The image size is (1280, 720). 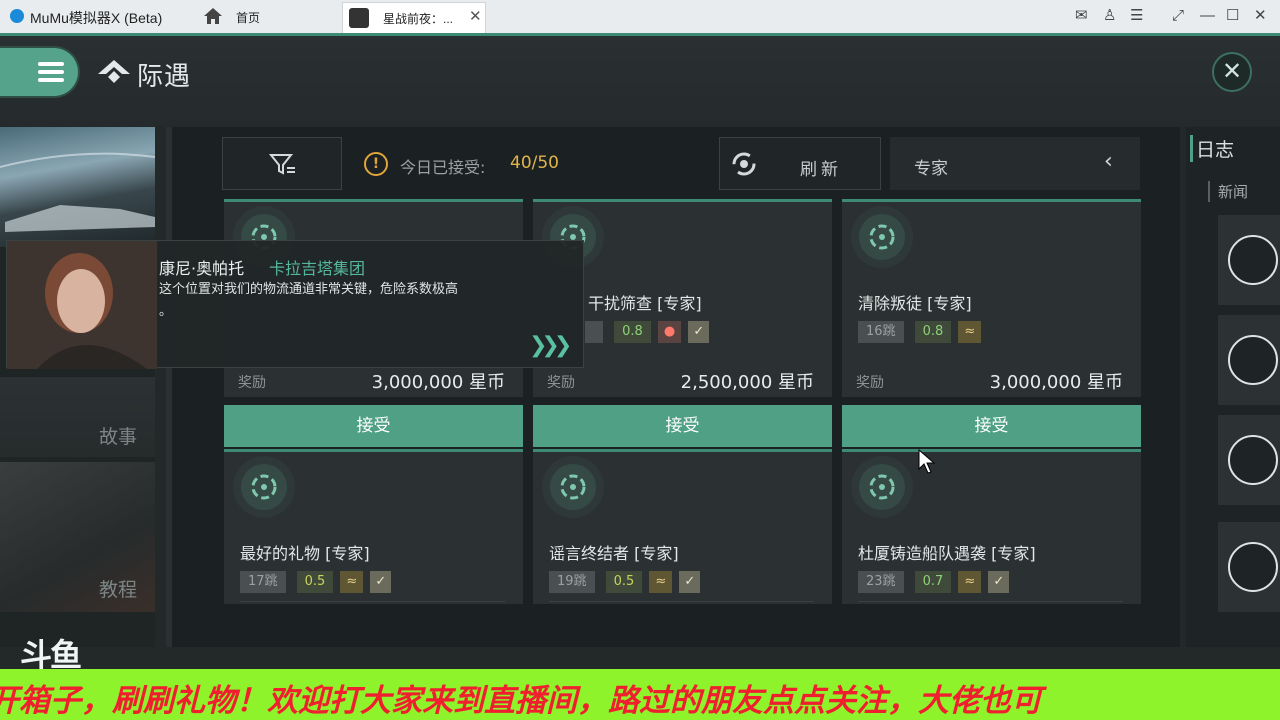 What do you see at coordinates (614, 553) in the screenshot?
I see `encounter-title: 谣言终结者 [专家]` at bounding box center [614, 553].